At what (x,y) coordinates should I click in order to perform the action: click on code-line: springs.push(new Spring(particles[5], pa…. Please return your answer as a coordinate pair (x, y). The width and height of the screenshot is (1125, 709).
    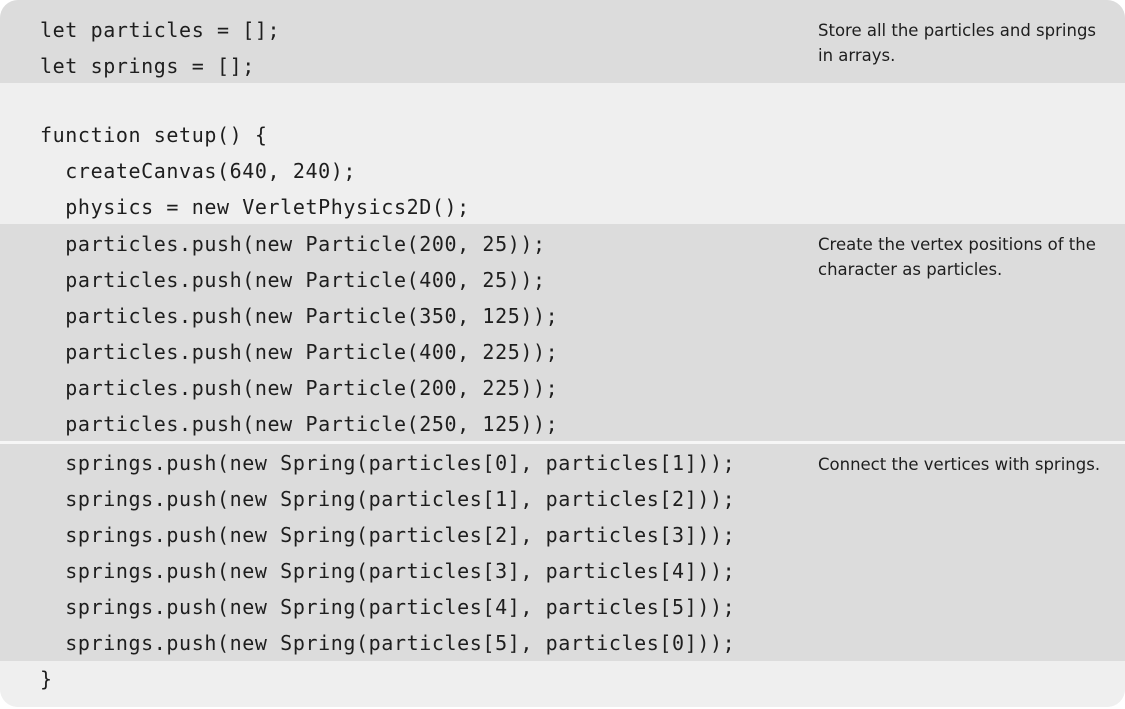
    Looking at the image, I should click on (388, 643).